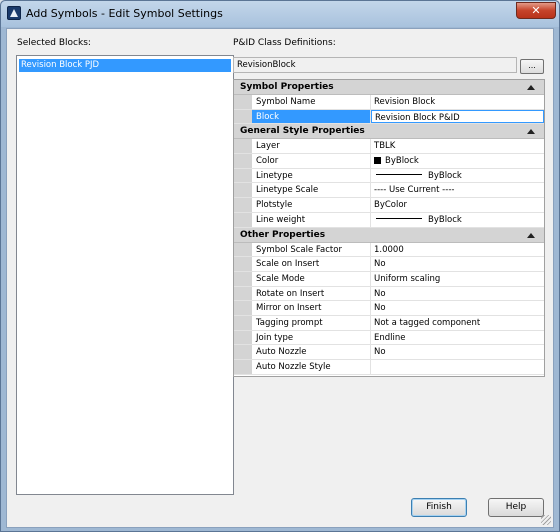 The height and width of the screenshot is (532, 560). I want to click on property-row-rotate-on-insert: Rotate on Insert No, so click(389, 294).